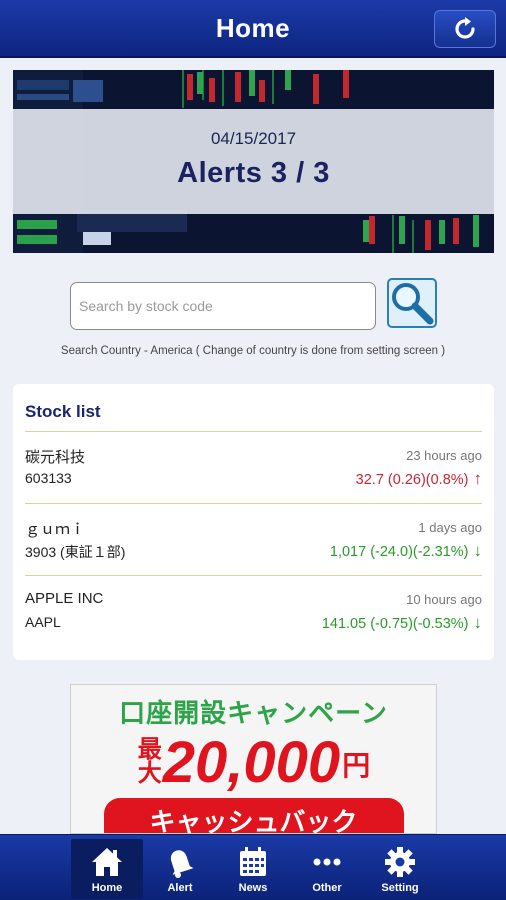 The image size is (506, 900). Describe the element at coordinates (399, 552) in the screenshot. I see `stock-price-text: 1,017 (-24.0)(-2.31%)` at that location.